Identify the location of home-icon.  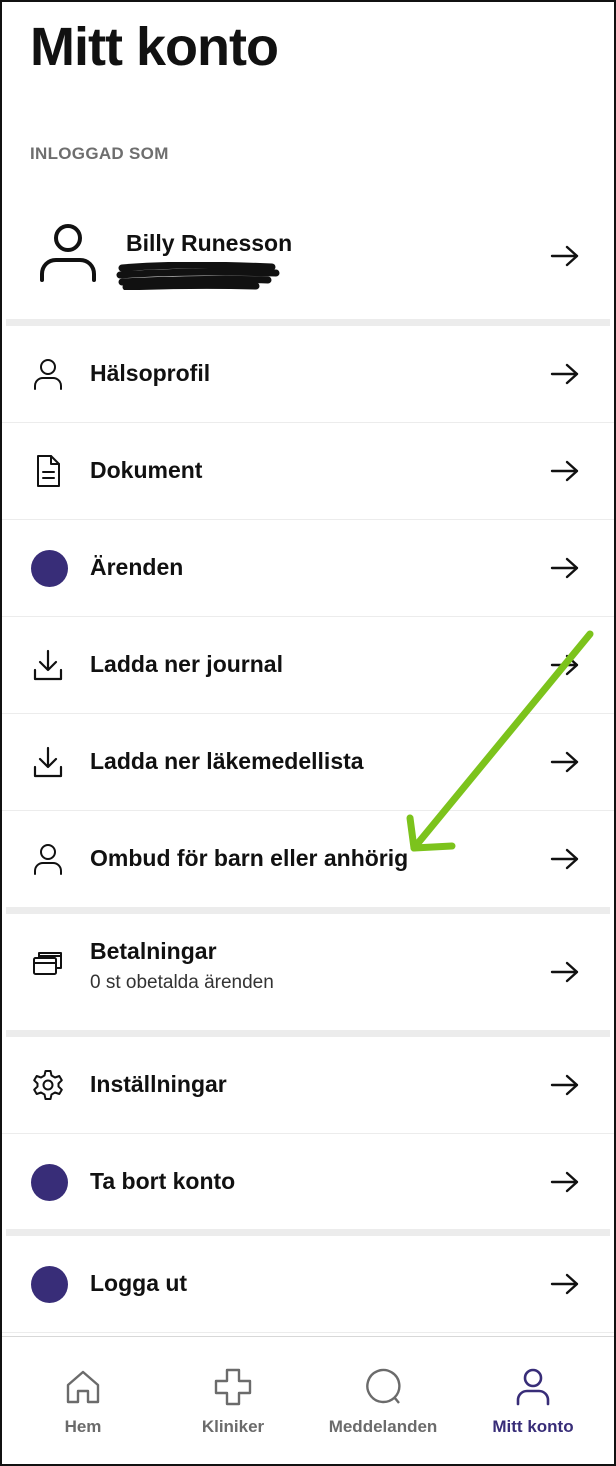
(83, 1387).